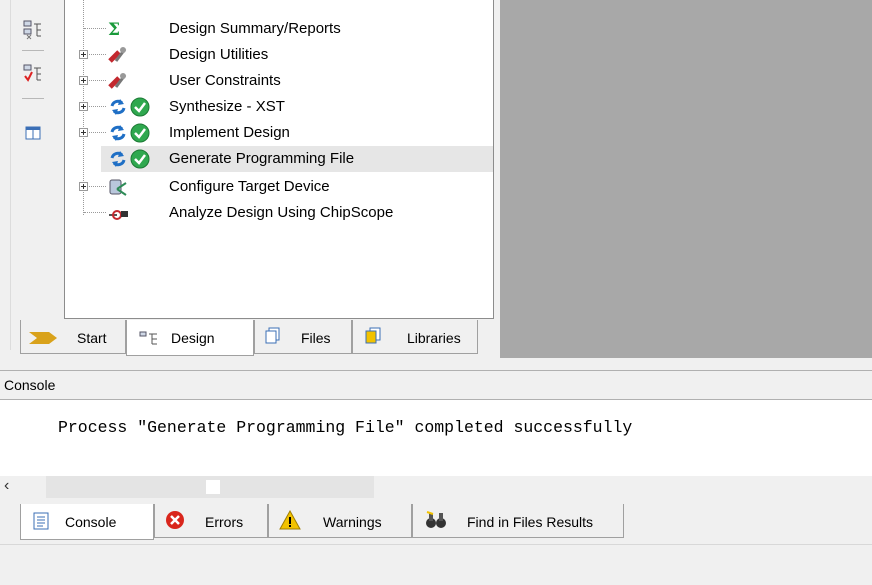  I want to click on tab-label: Errors, so click(224, 522).